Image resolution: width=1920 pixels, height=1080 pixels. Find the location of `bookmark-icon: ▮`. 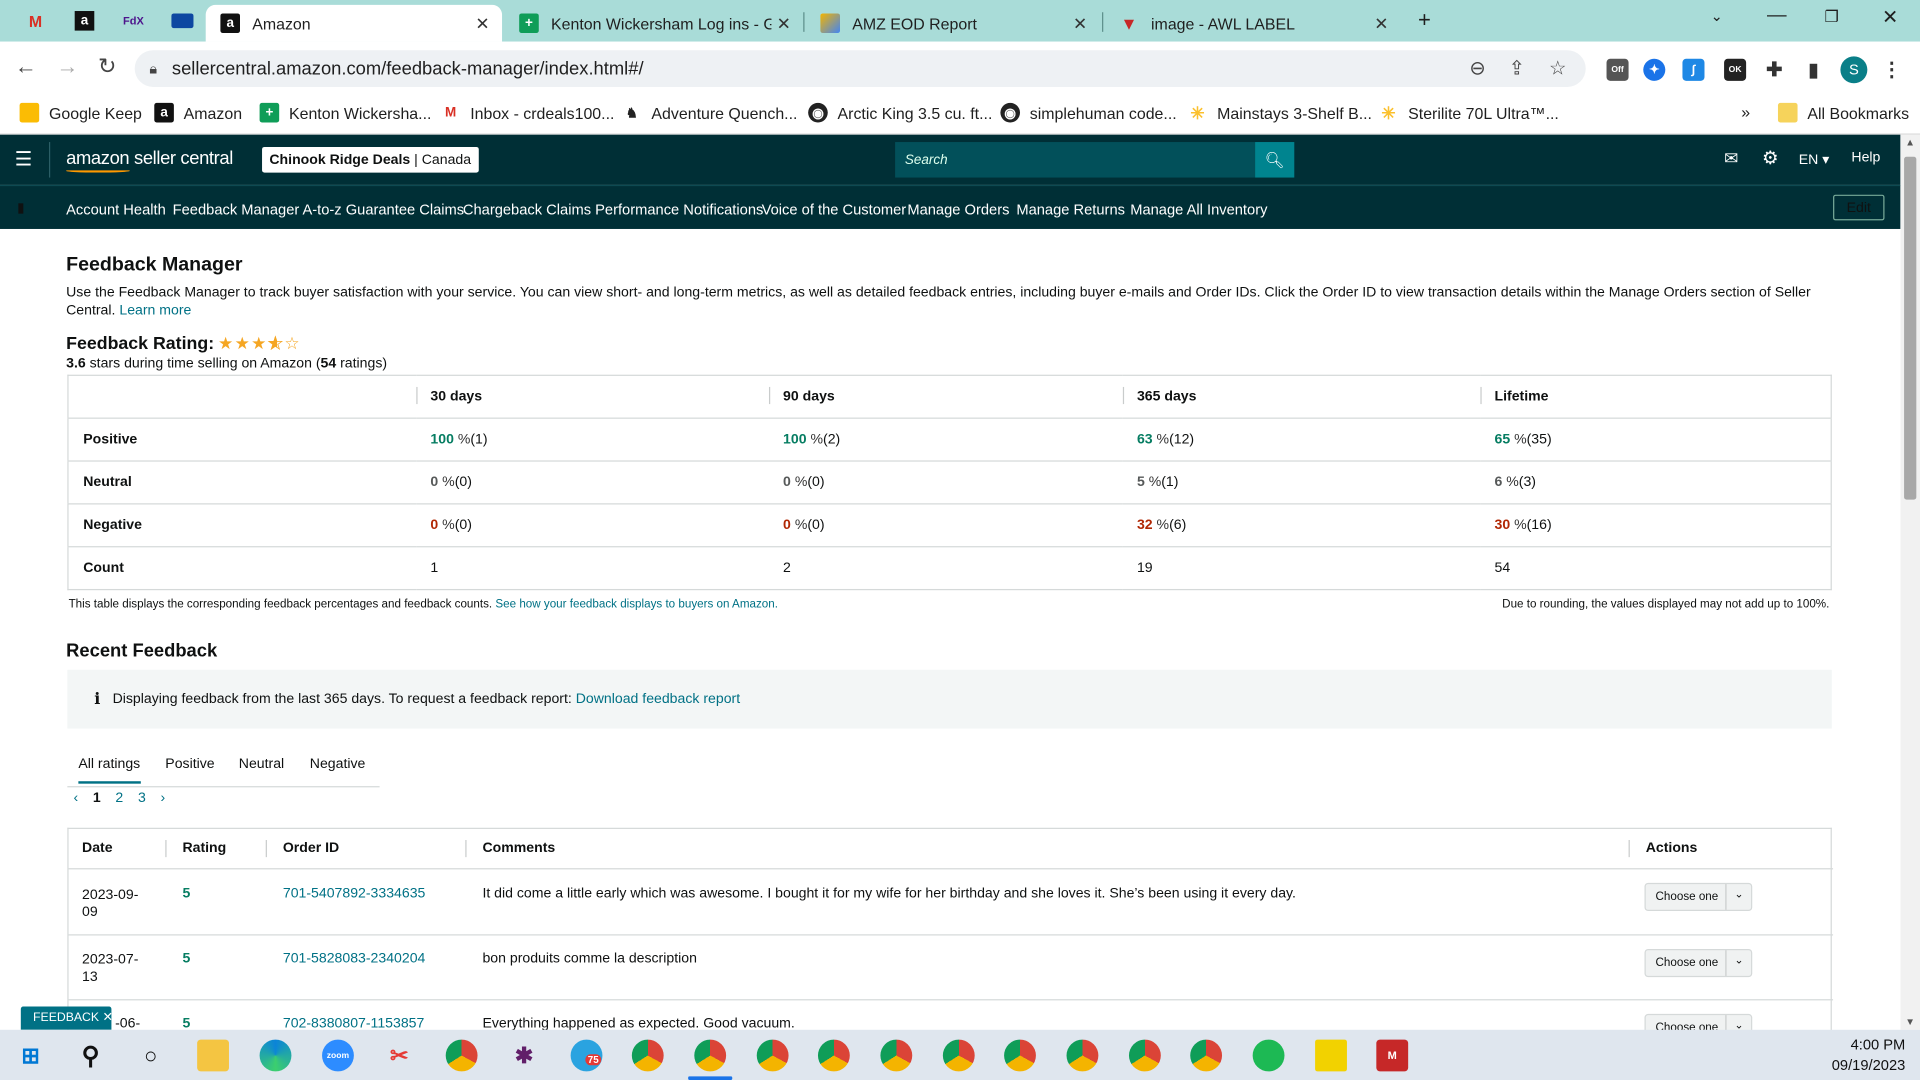

bookmark-icon: ▮ is located at coordinates (20, 208).